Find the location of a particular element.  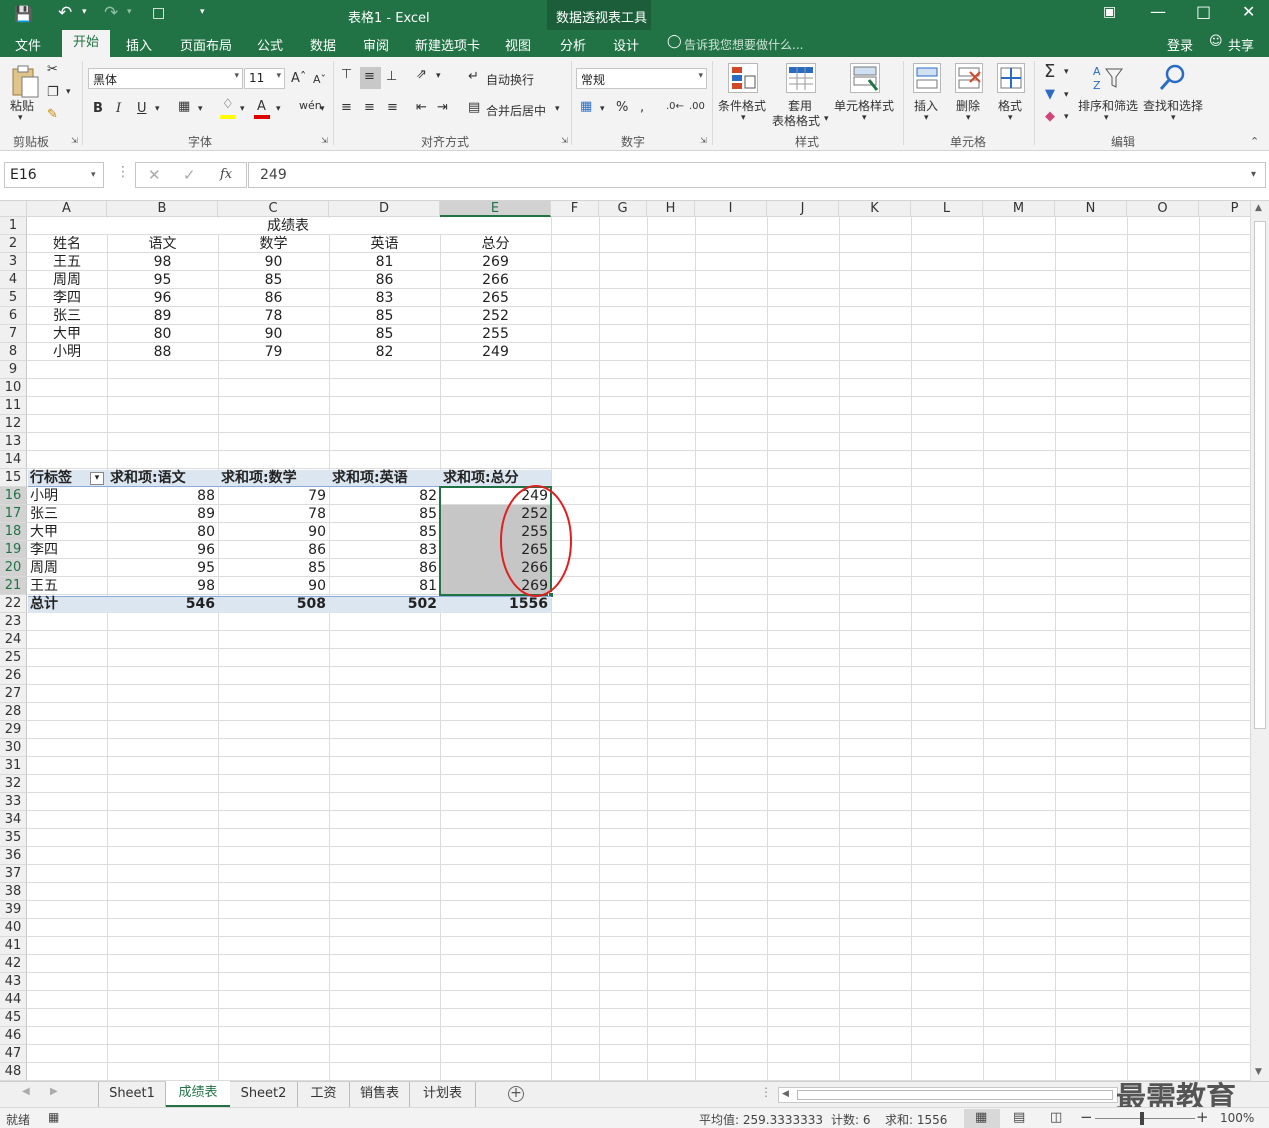

row-header: 12 is located at coordinates (13, 424).